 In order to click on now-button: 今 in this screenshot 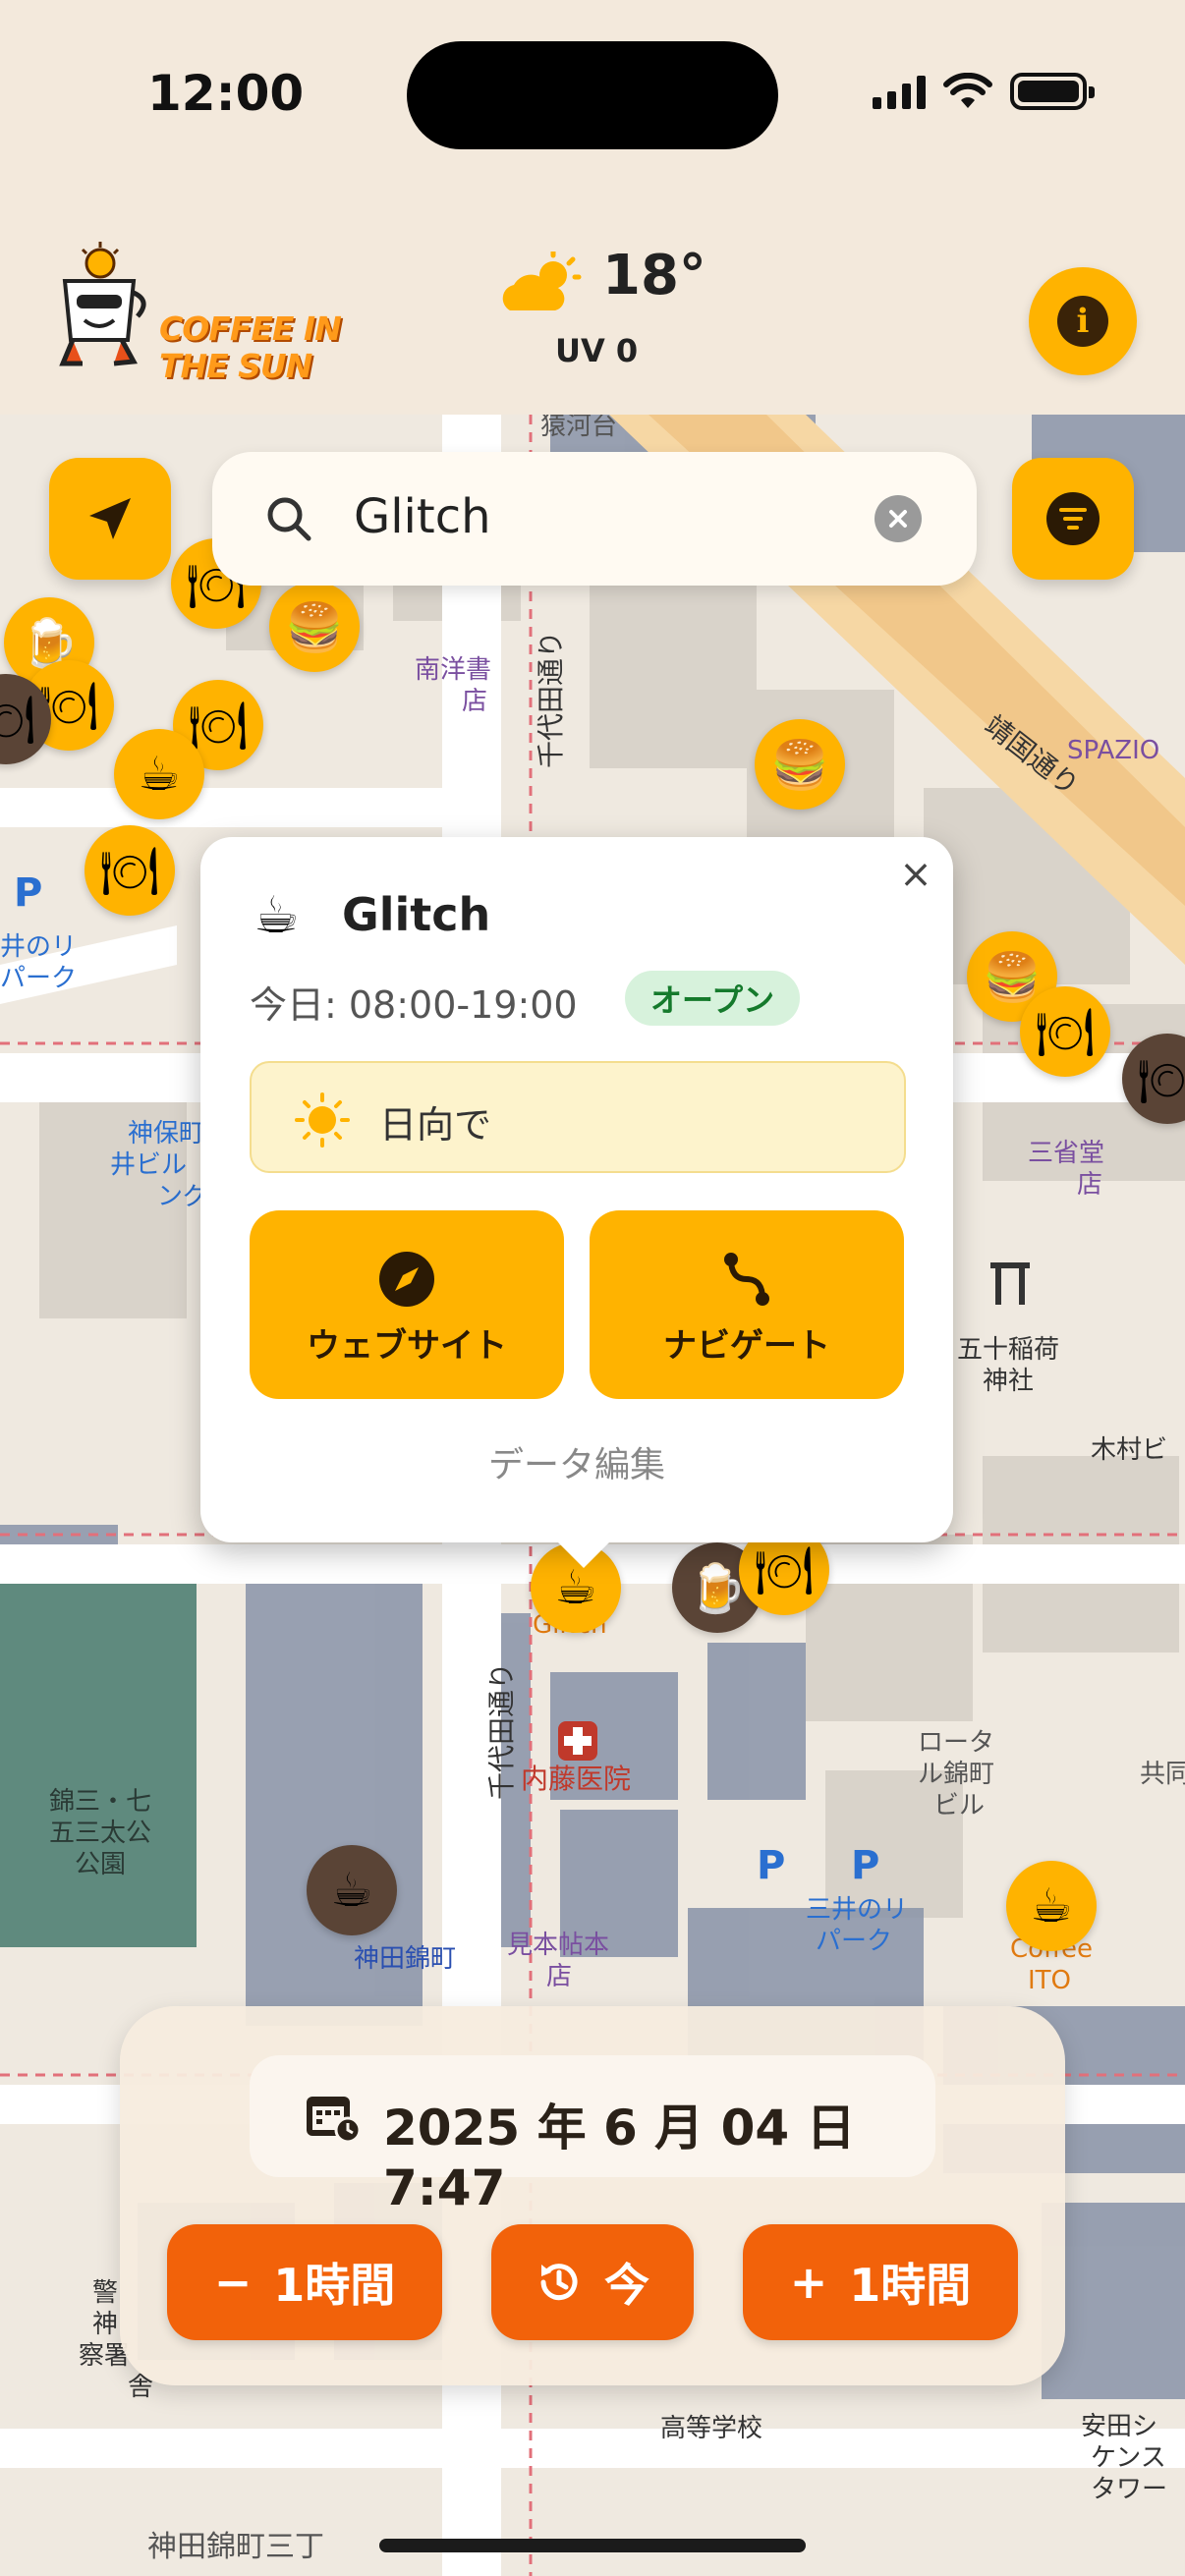, I will do `click(592, 2282)`.